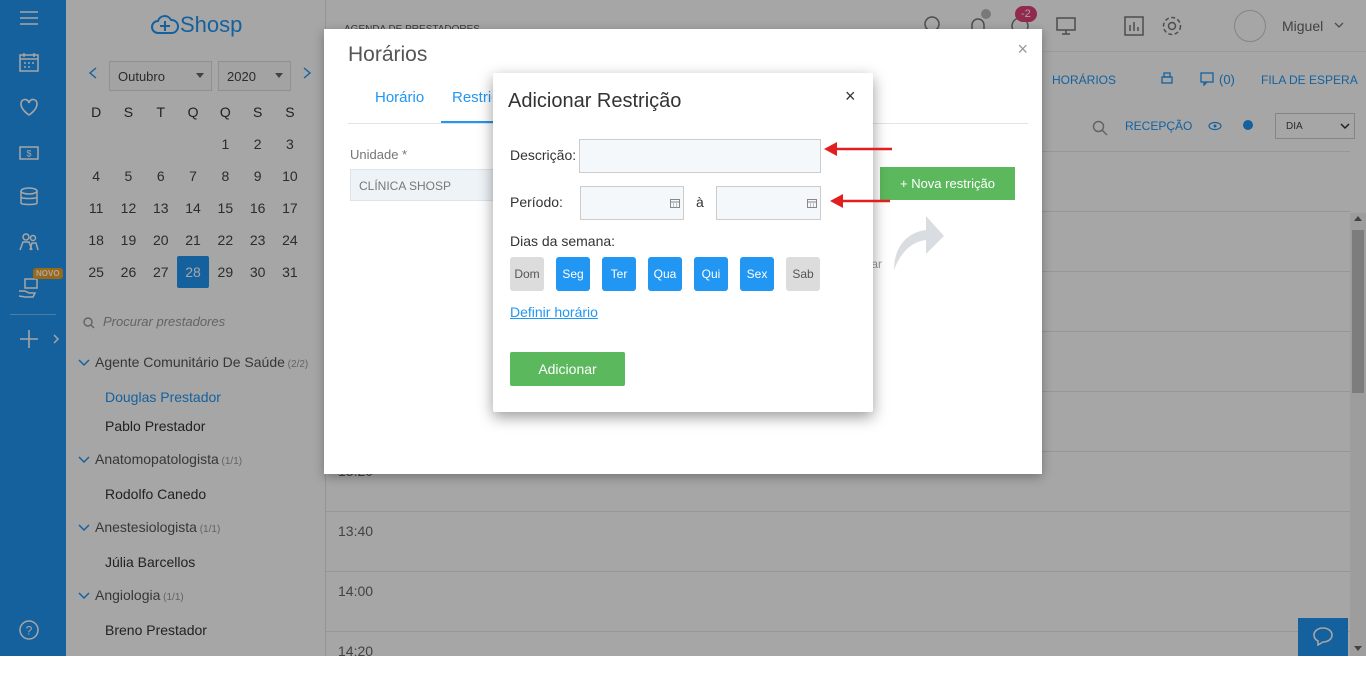 The image size is (1366, 691). I want to click on descricao-label: Descrição:, so click(543, 155).